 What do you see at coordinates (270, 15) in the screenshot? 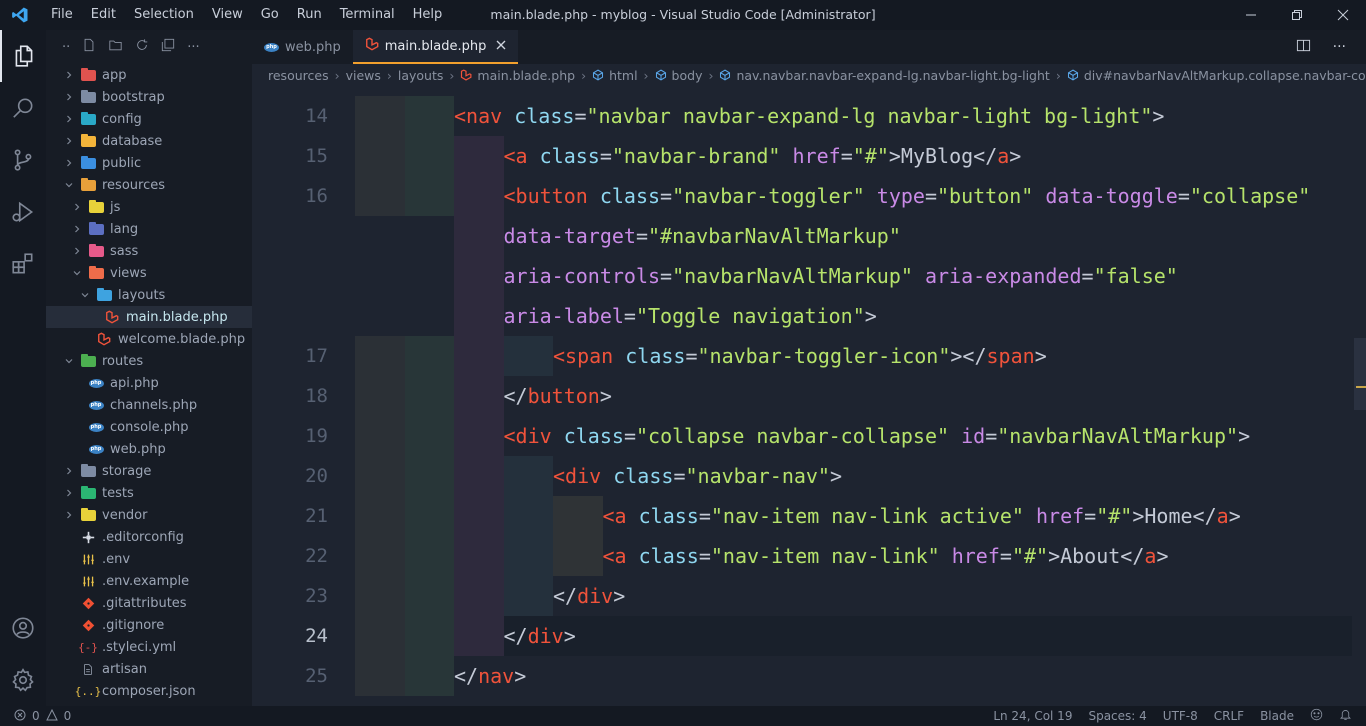
I see `menu-go: Go` at bounding box center [270, 15].